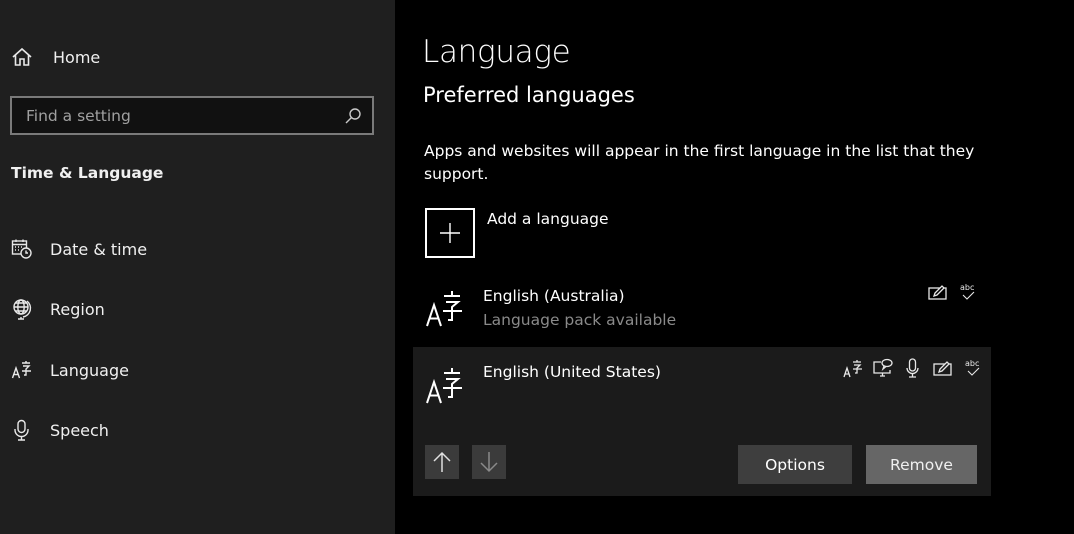 This screenshot has width=1074, height=534. Describe the element at coordinates (529, 95) in the screenshot. I see `section-heading: Preferred languages` at that location.